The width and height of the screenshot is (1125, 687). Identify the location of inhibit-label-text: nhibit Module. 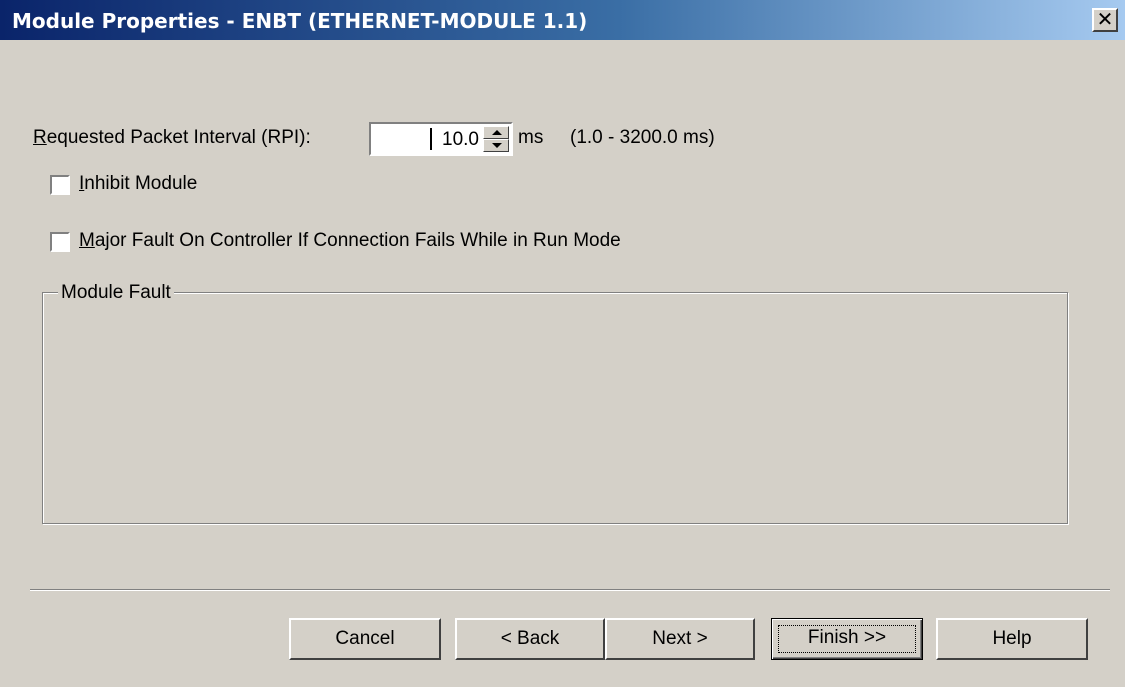
(141, 183).